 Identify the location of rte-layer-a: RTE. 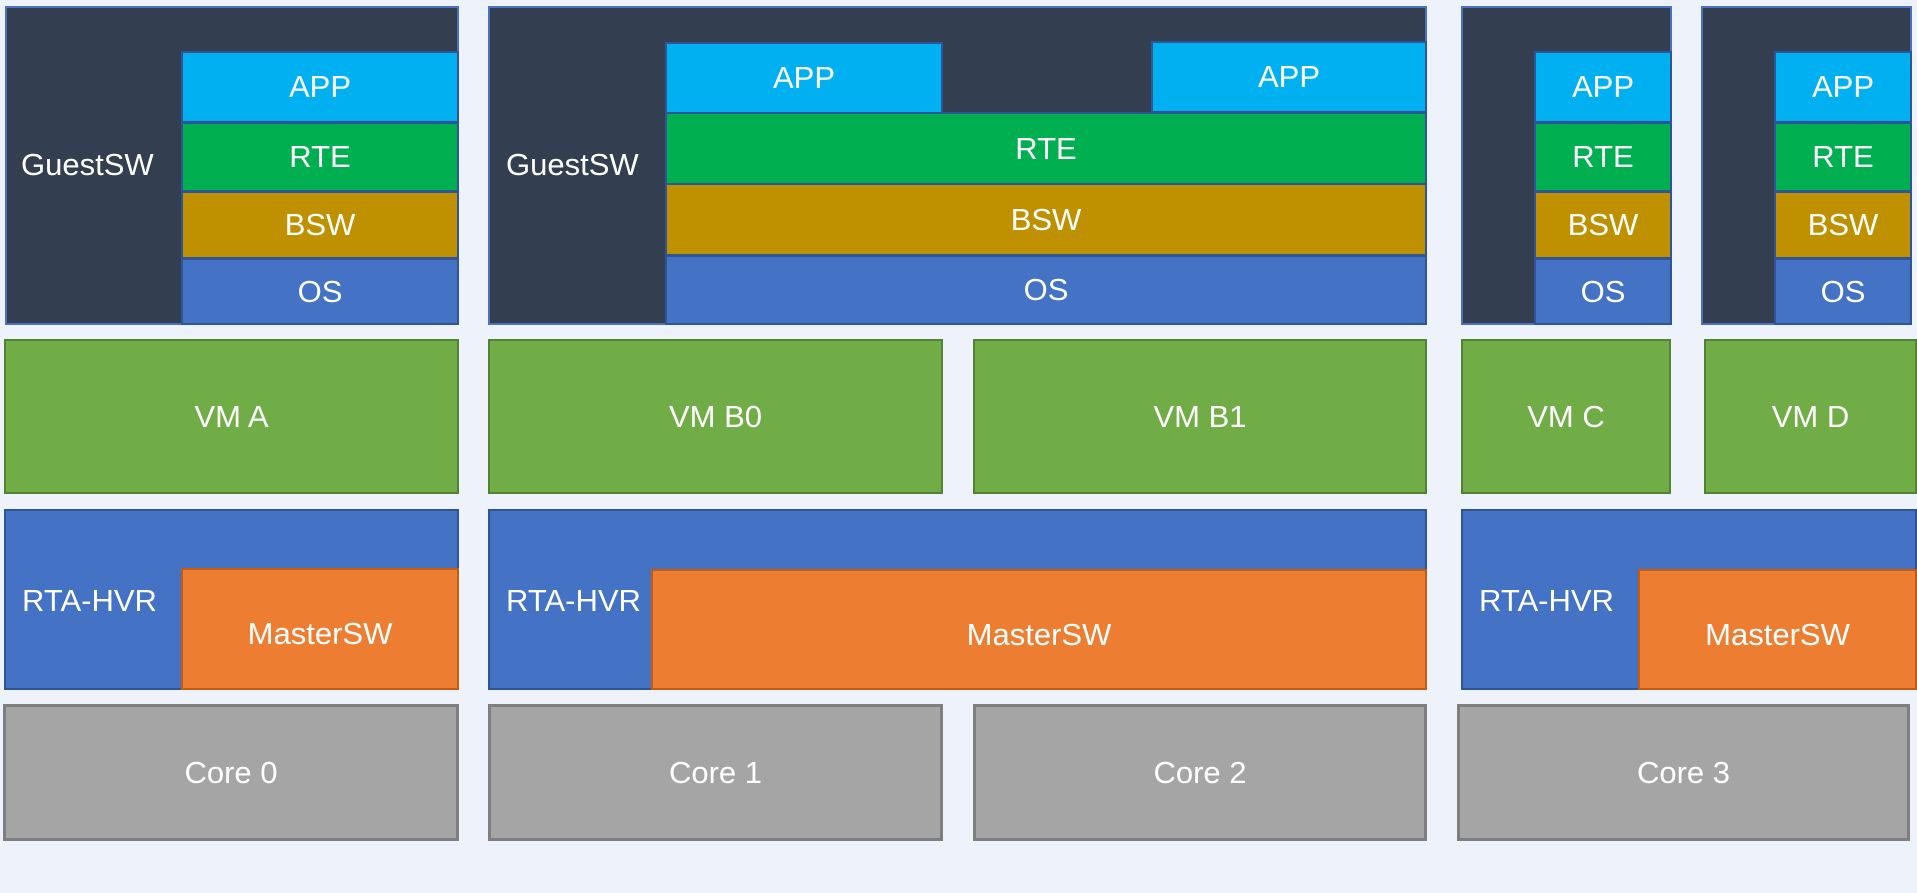
(320, 157).